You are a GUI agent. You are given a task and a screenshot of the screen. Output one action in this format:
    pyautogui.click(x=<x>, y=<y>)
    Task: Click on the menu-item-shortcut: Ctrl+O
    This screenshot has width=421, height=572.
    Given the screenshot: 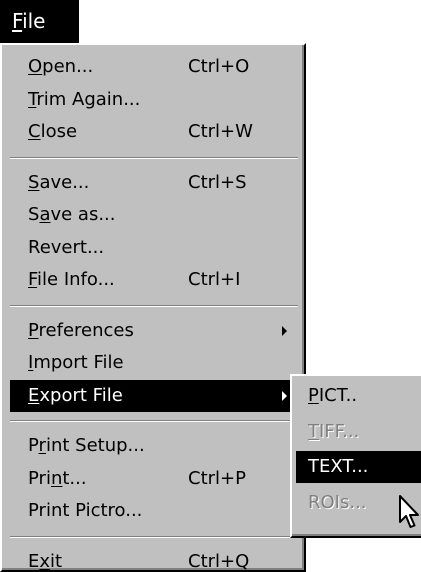 What is the action you would take?
    pyautogui.click(x=219, y=66)
    